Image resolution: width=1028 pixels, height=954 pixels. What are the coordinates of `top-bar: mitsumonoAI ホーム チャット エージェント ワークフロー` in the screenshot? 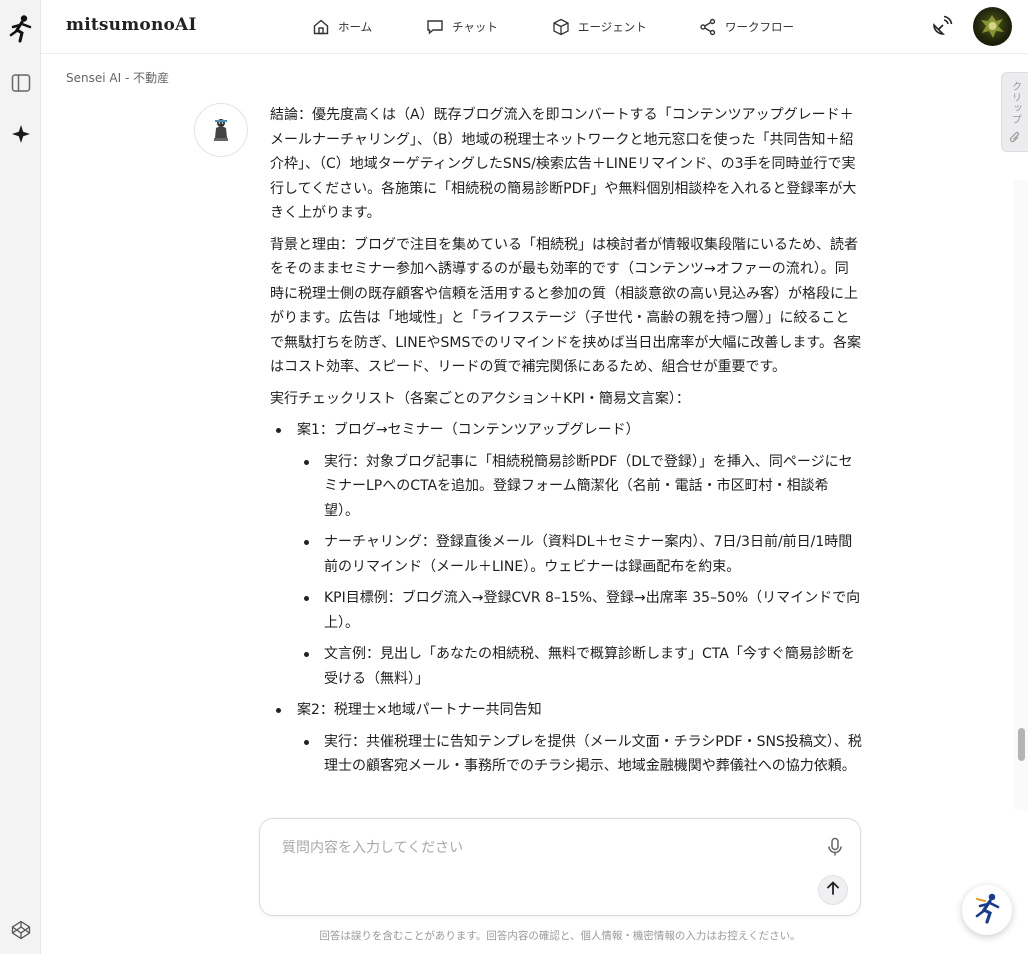 It's located at (534, 27).